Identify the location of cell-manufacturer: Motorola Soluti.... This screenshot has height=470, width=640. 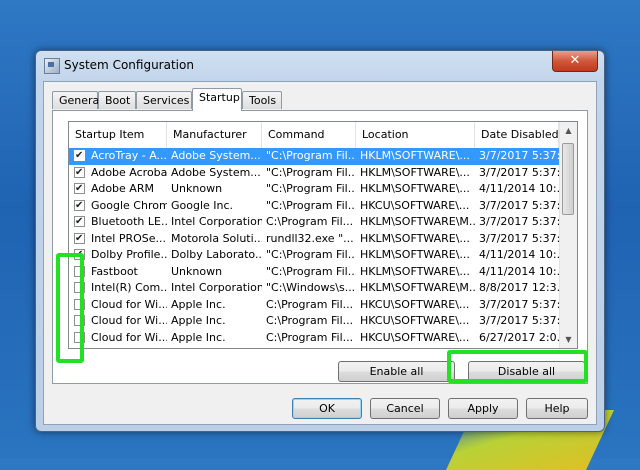
(216, 238).